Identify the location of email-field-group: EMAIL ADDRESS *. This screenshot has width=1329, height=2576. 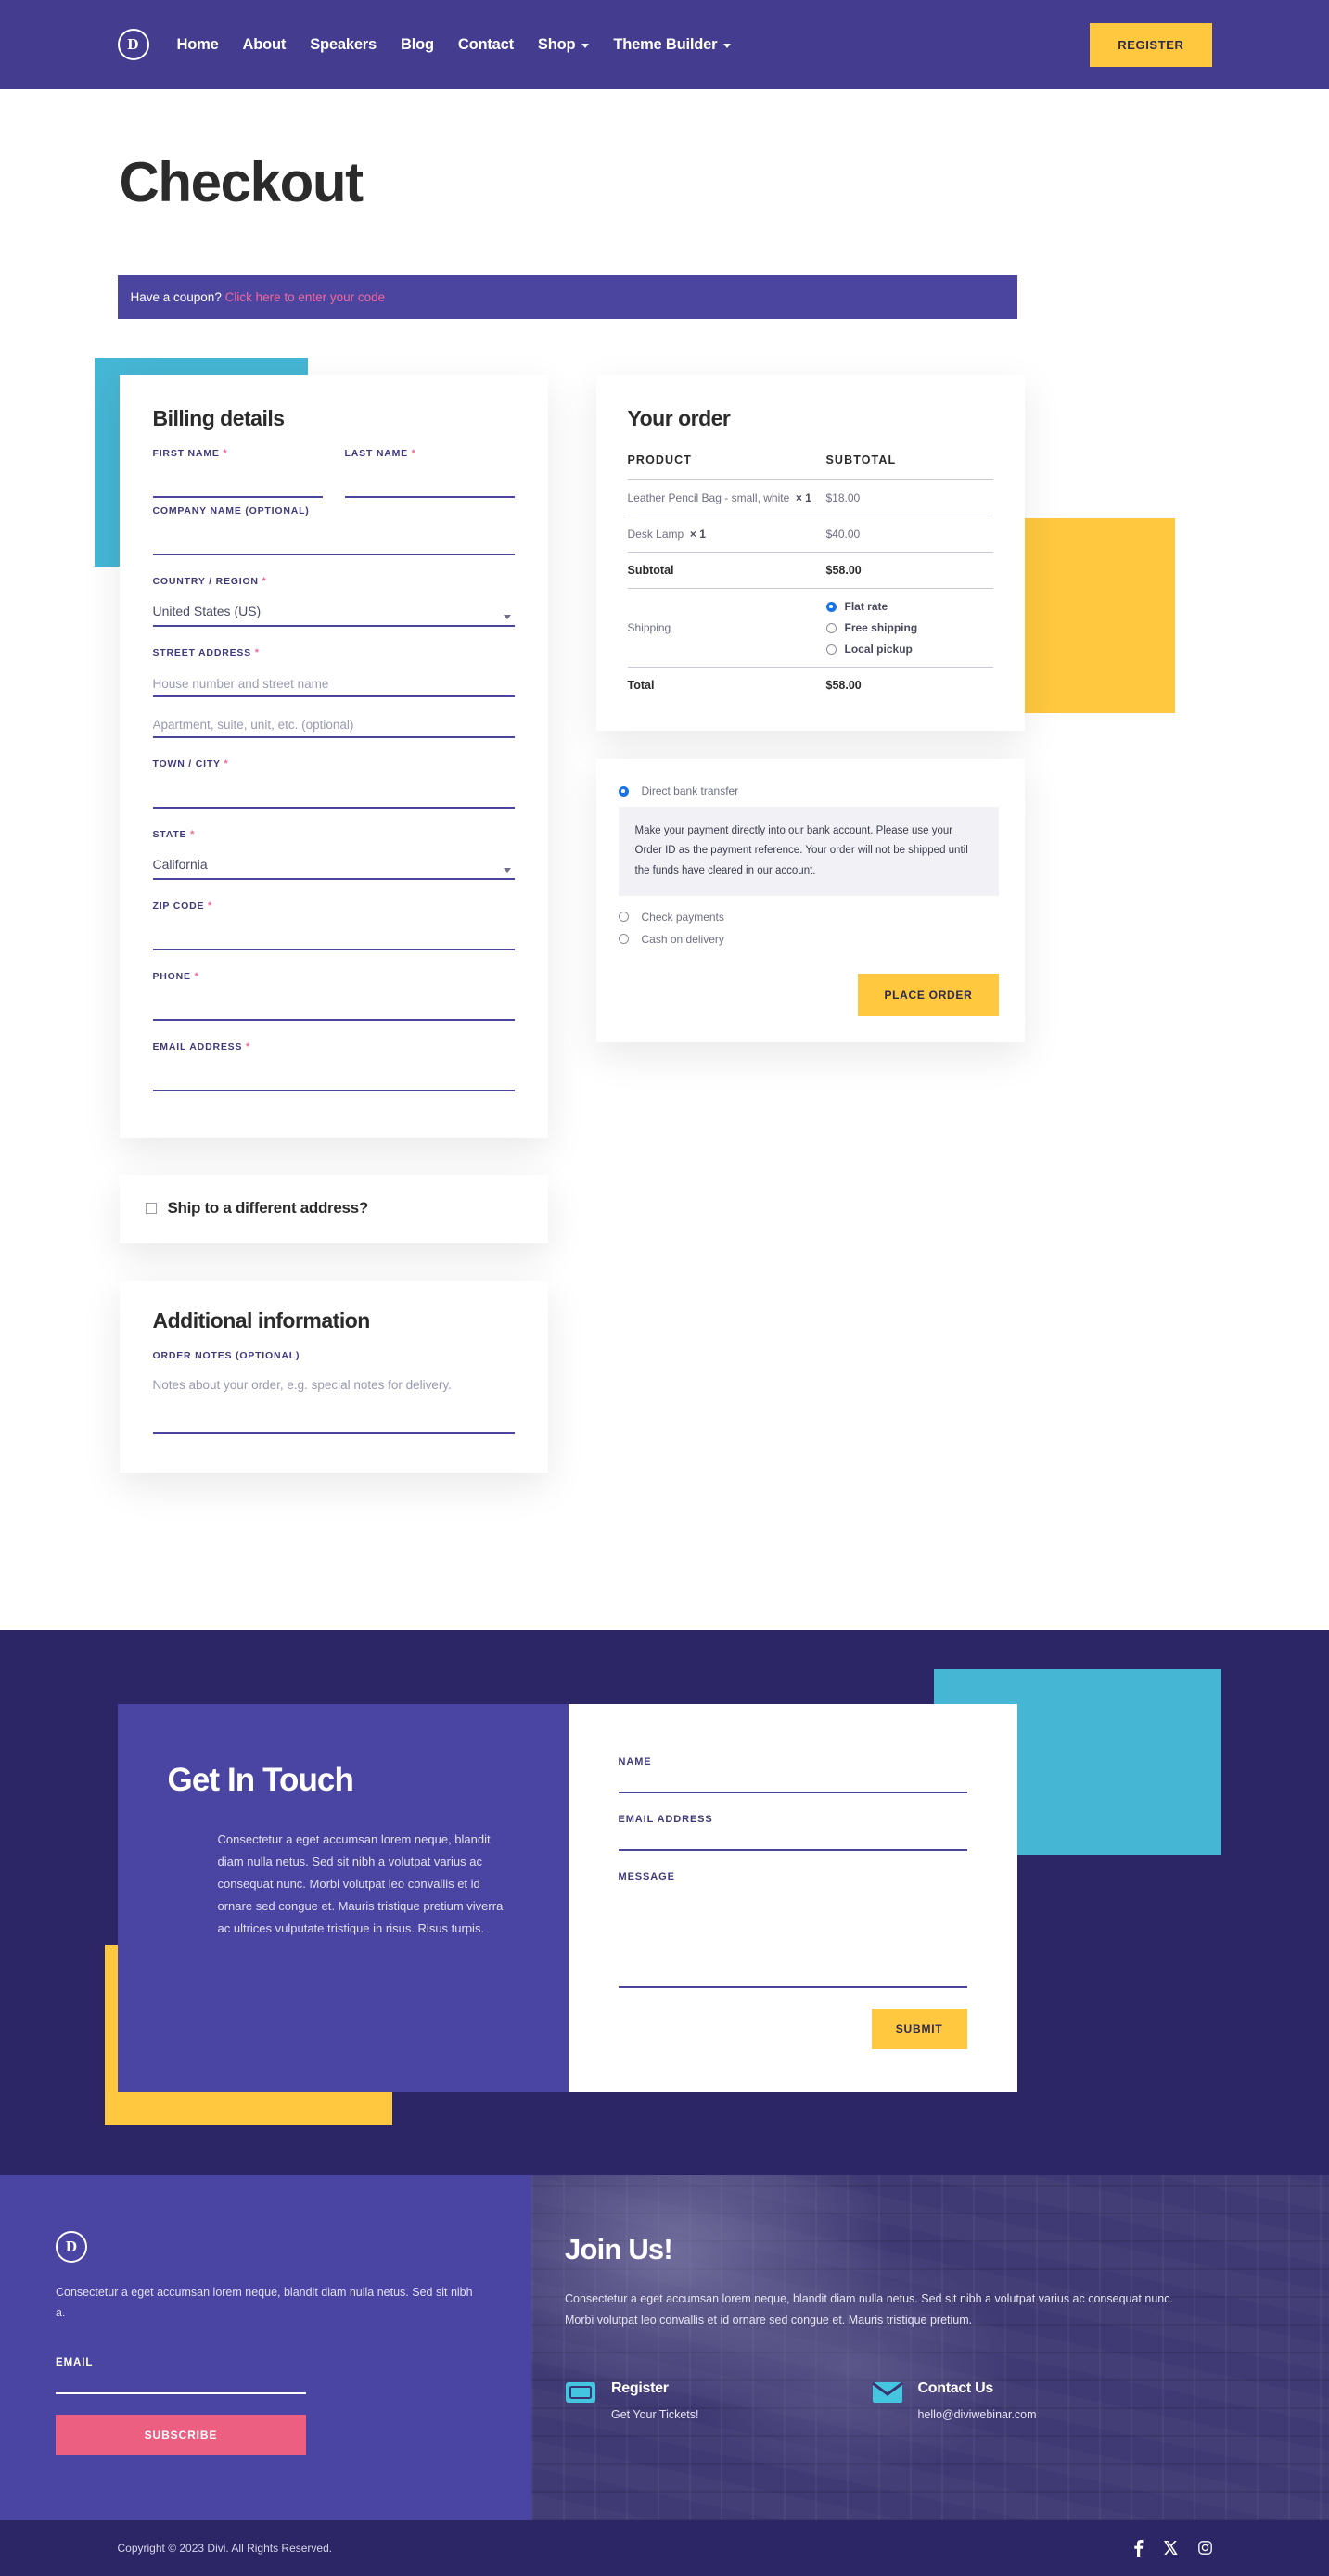
(333, 1066).